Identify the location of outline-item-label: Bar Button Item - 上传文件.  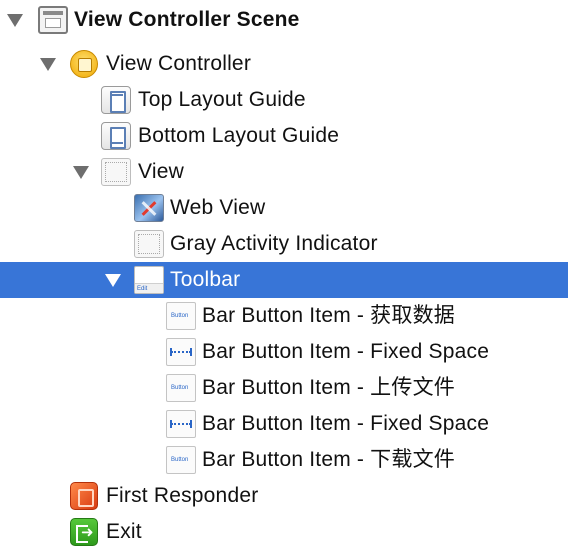
(328, 387).